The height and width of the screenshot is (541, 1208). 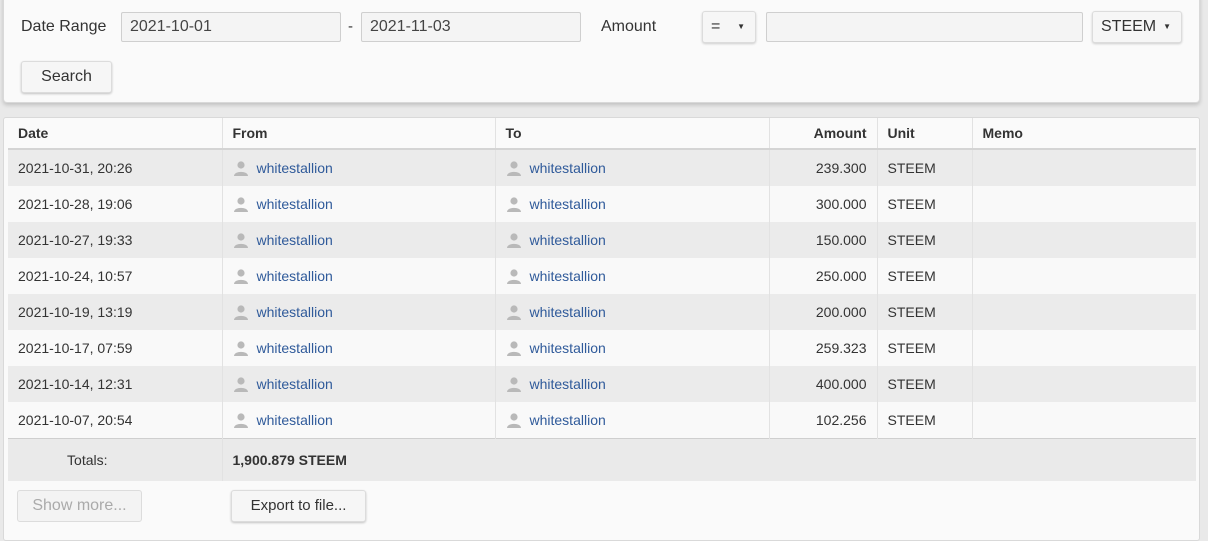 What do you see at coordinates (115, 204) in the screenshot?
I see `row-date: 2021-10-28, 19:06` at bounding box center [115, 204].